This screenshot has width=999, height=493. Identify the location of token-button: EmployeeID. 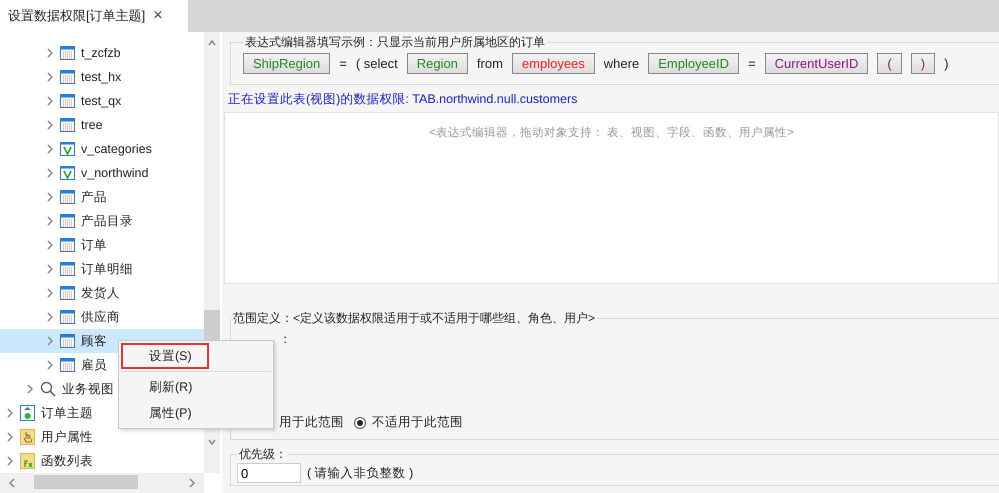
(694, 63).